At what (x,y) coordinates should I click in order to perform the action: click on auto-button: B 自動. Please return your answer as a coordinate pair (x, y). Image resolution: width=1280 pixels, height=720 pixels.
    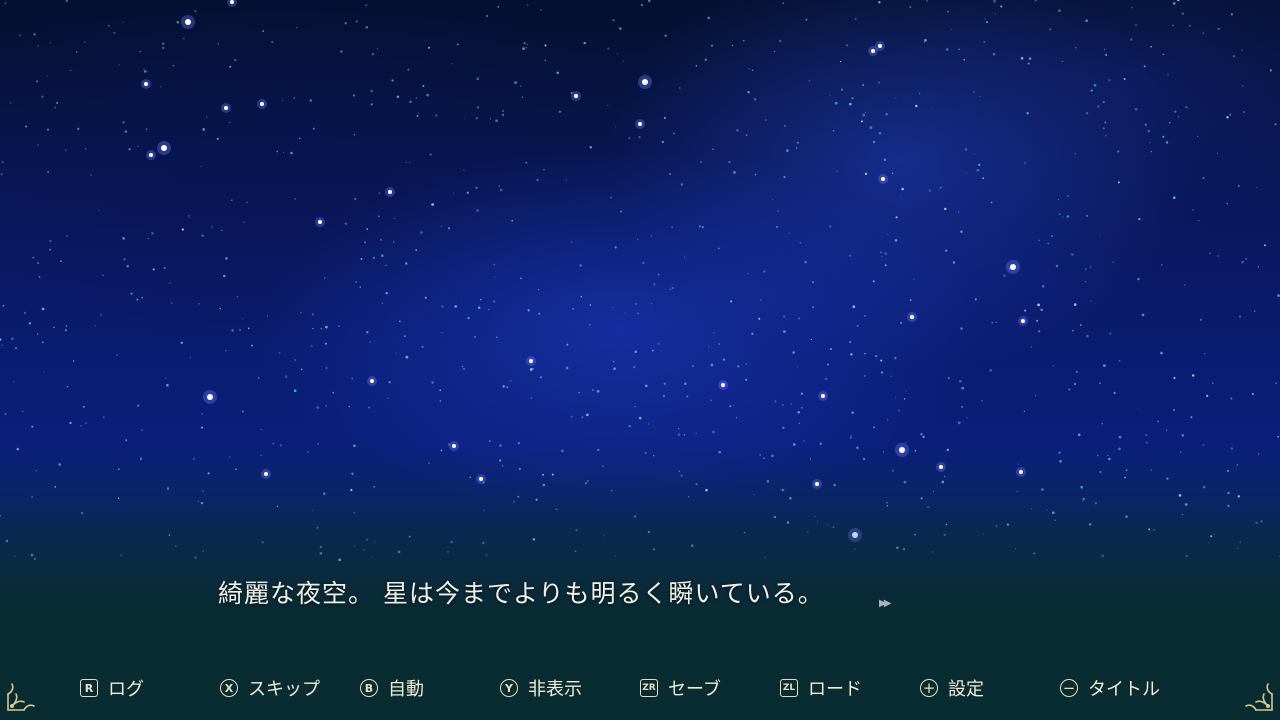
    Looking at the image, I should click on (392, 688).